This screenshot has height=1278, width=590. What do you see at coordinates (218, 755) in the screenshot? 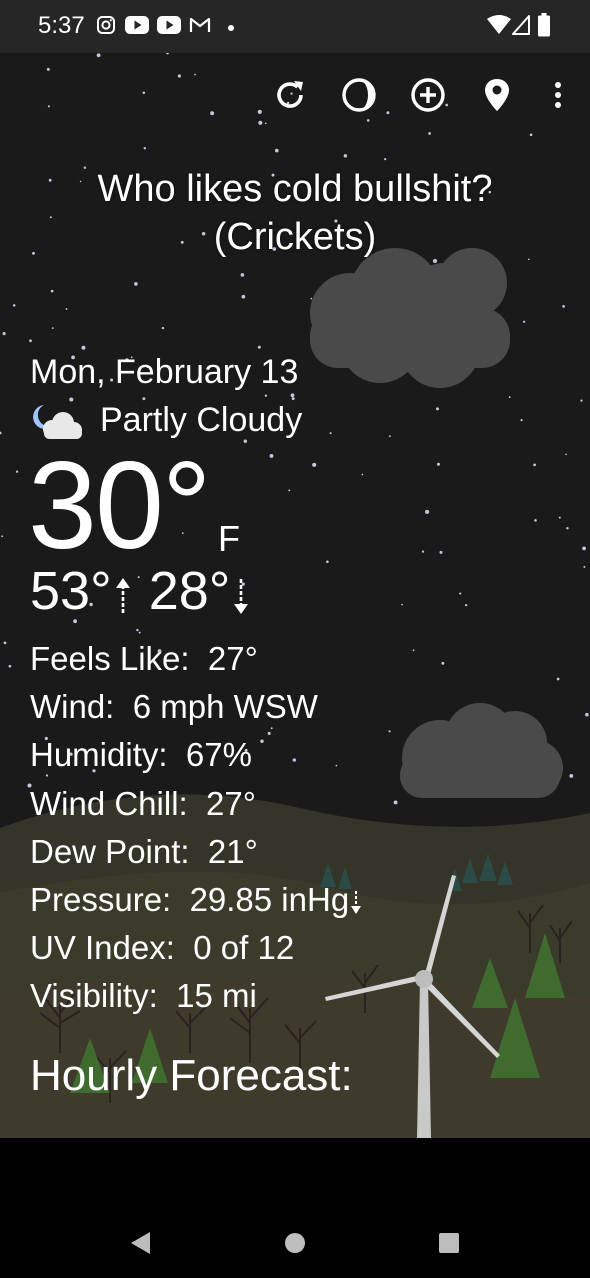
I see `detail-value: 67%` at bounding box center [218, 755].